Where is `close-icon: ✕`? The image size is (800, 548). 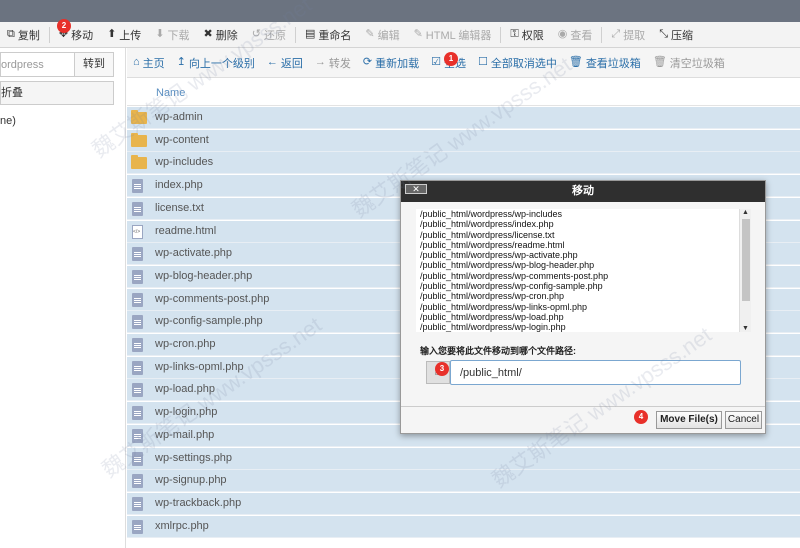
close-icon: ✕ is located at coordinates (416, 189).